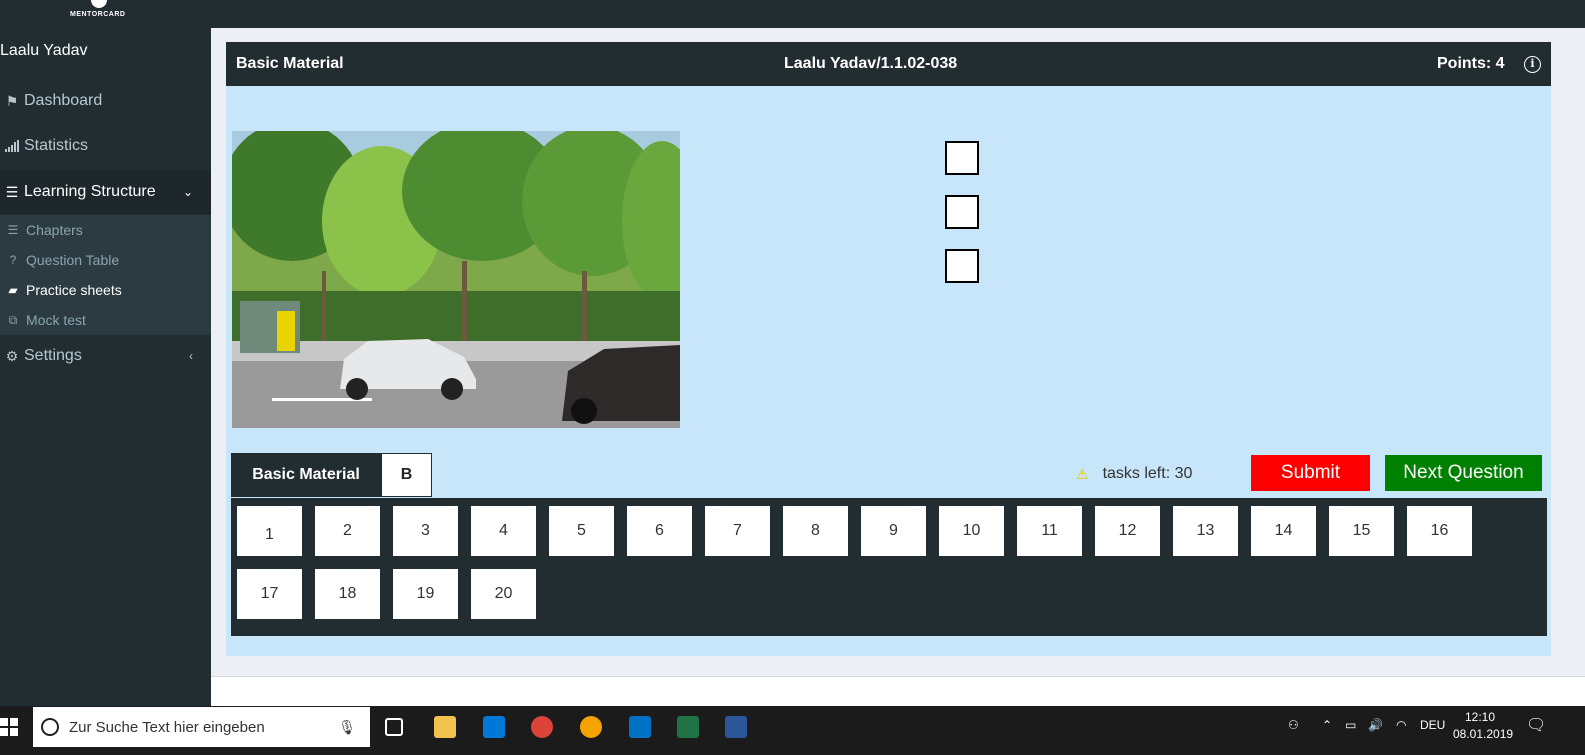  Describe the element at coordinates (53, 355) in the screenshot. I see `sidebar-item-label: Settings` at that location.